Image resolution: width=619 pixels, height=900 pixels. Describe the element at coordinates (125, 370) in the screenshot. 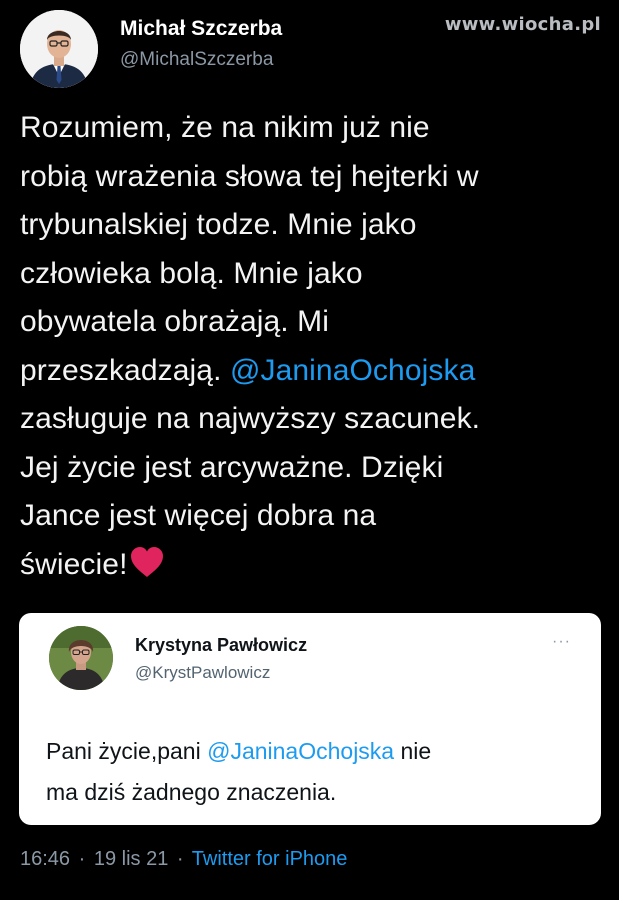

I see `tweet-line: przeszkadzają.` at that location.